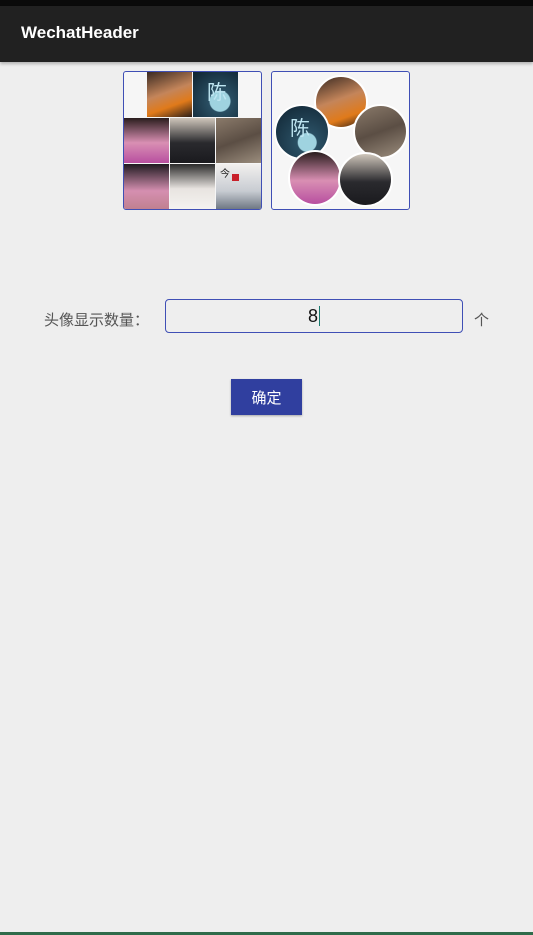 Image resolution: width=533 pixels, height=935 pixels. I want to click on confirm-button-label: 确定, so click(266, 397).